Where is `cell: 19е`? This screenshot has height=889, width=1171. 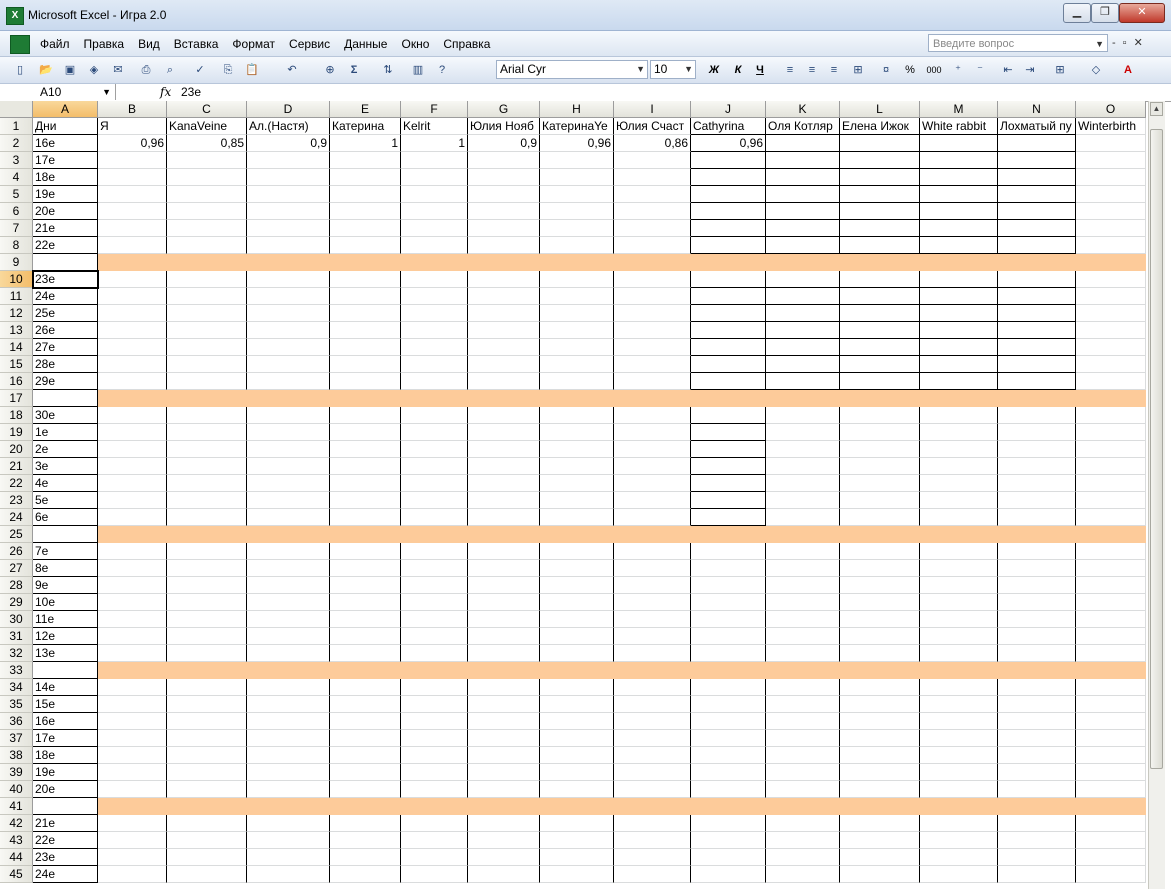
cell: 19е is located at coordinates (65, 772).